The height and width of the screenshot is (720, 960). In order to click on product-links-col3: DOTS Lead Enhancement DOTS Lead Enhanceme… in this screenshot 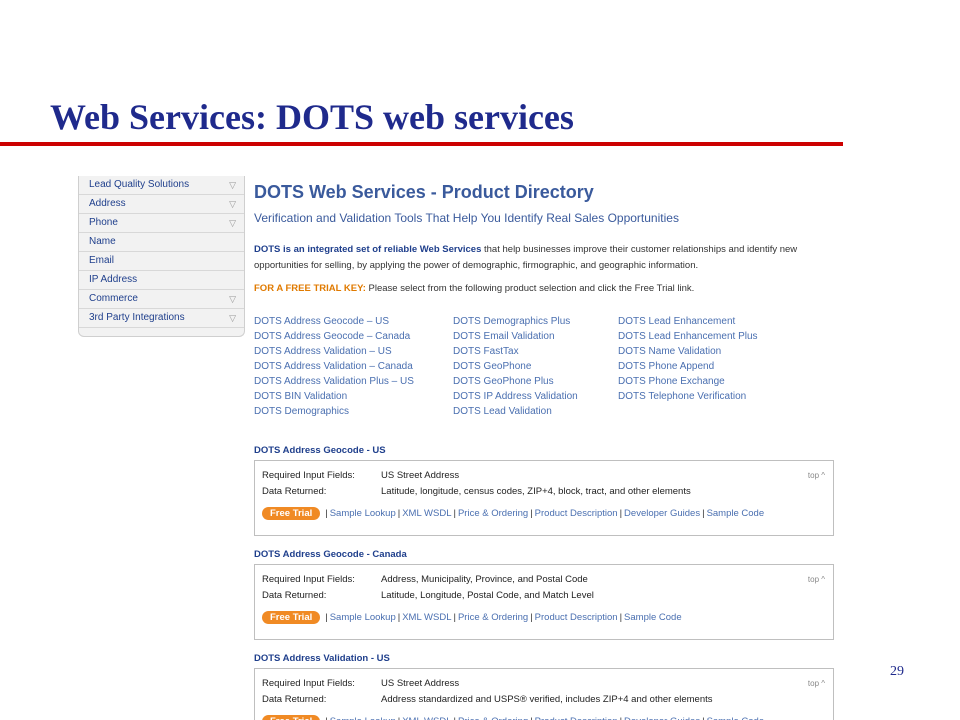, I will do `click(688, 359)`.